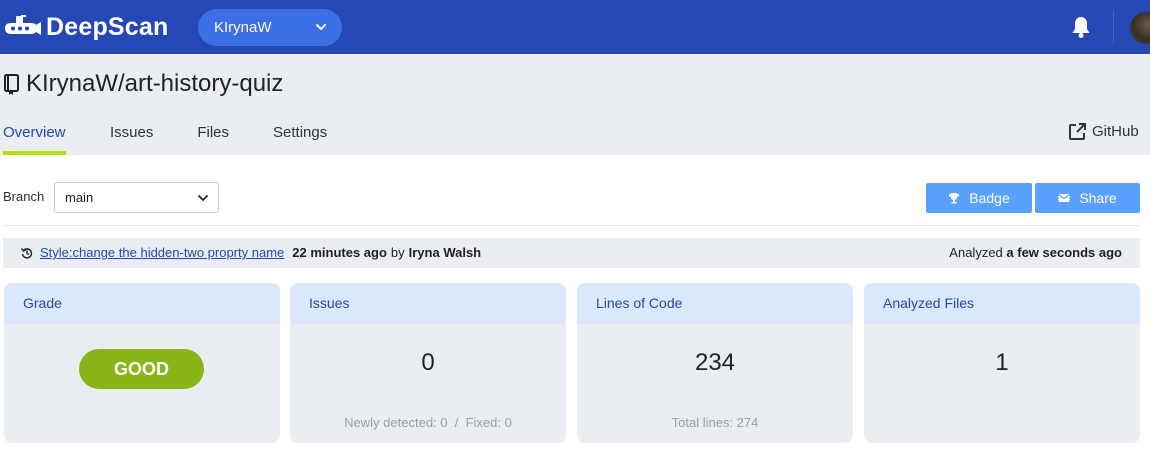 The height and width of the screenshot is (463, 1150). I want to click on github-link: GitHub, so click(1103, 131).